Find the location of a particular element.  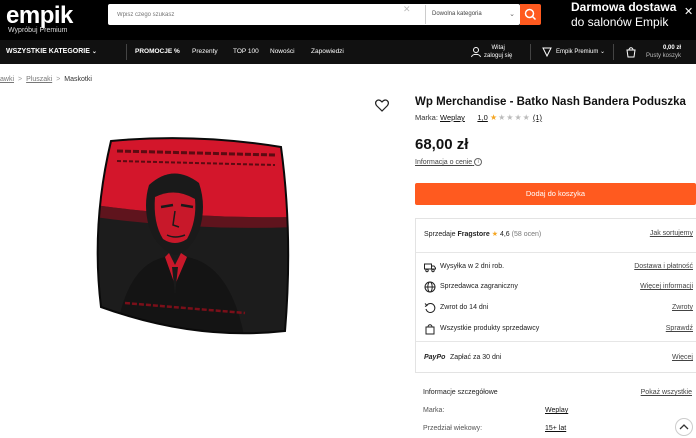

login-link: Witaj zaloguj się is located at coordinates (498, 52).